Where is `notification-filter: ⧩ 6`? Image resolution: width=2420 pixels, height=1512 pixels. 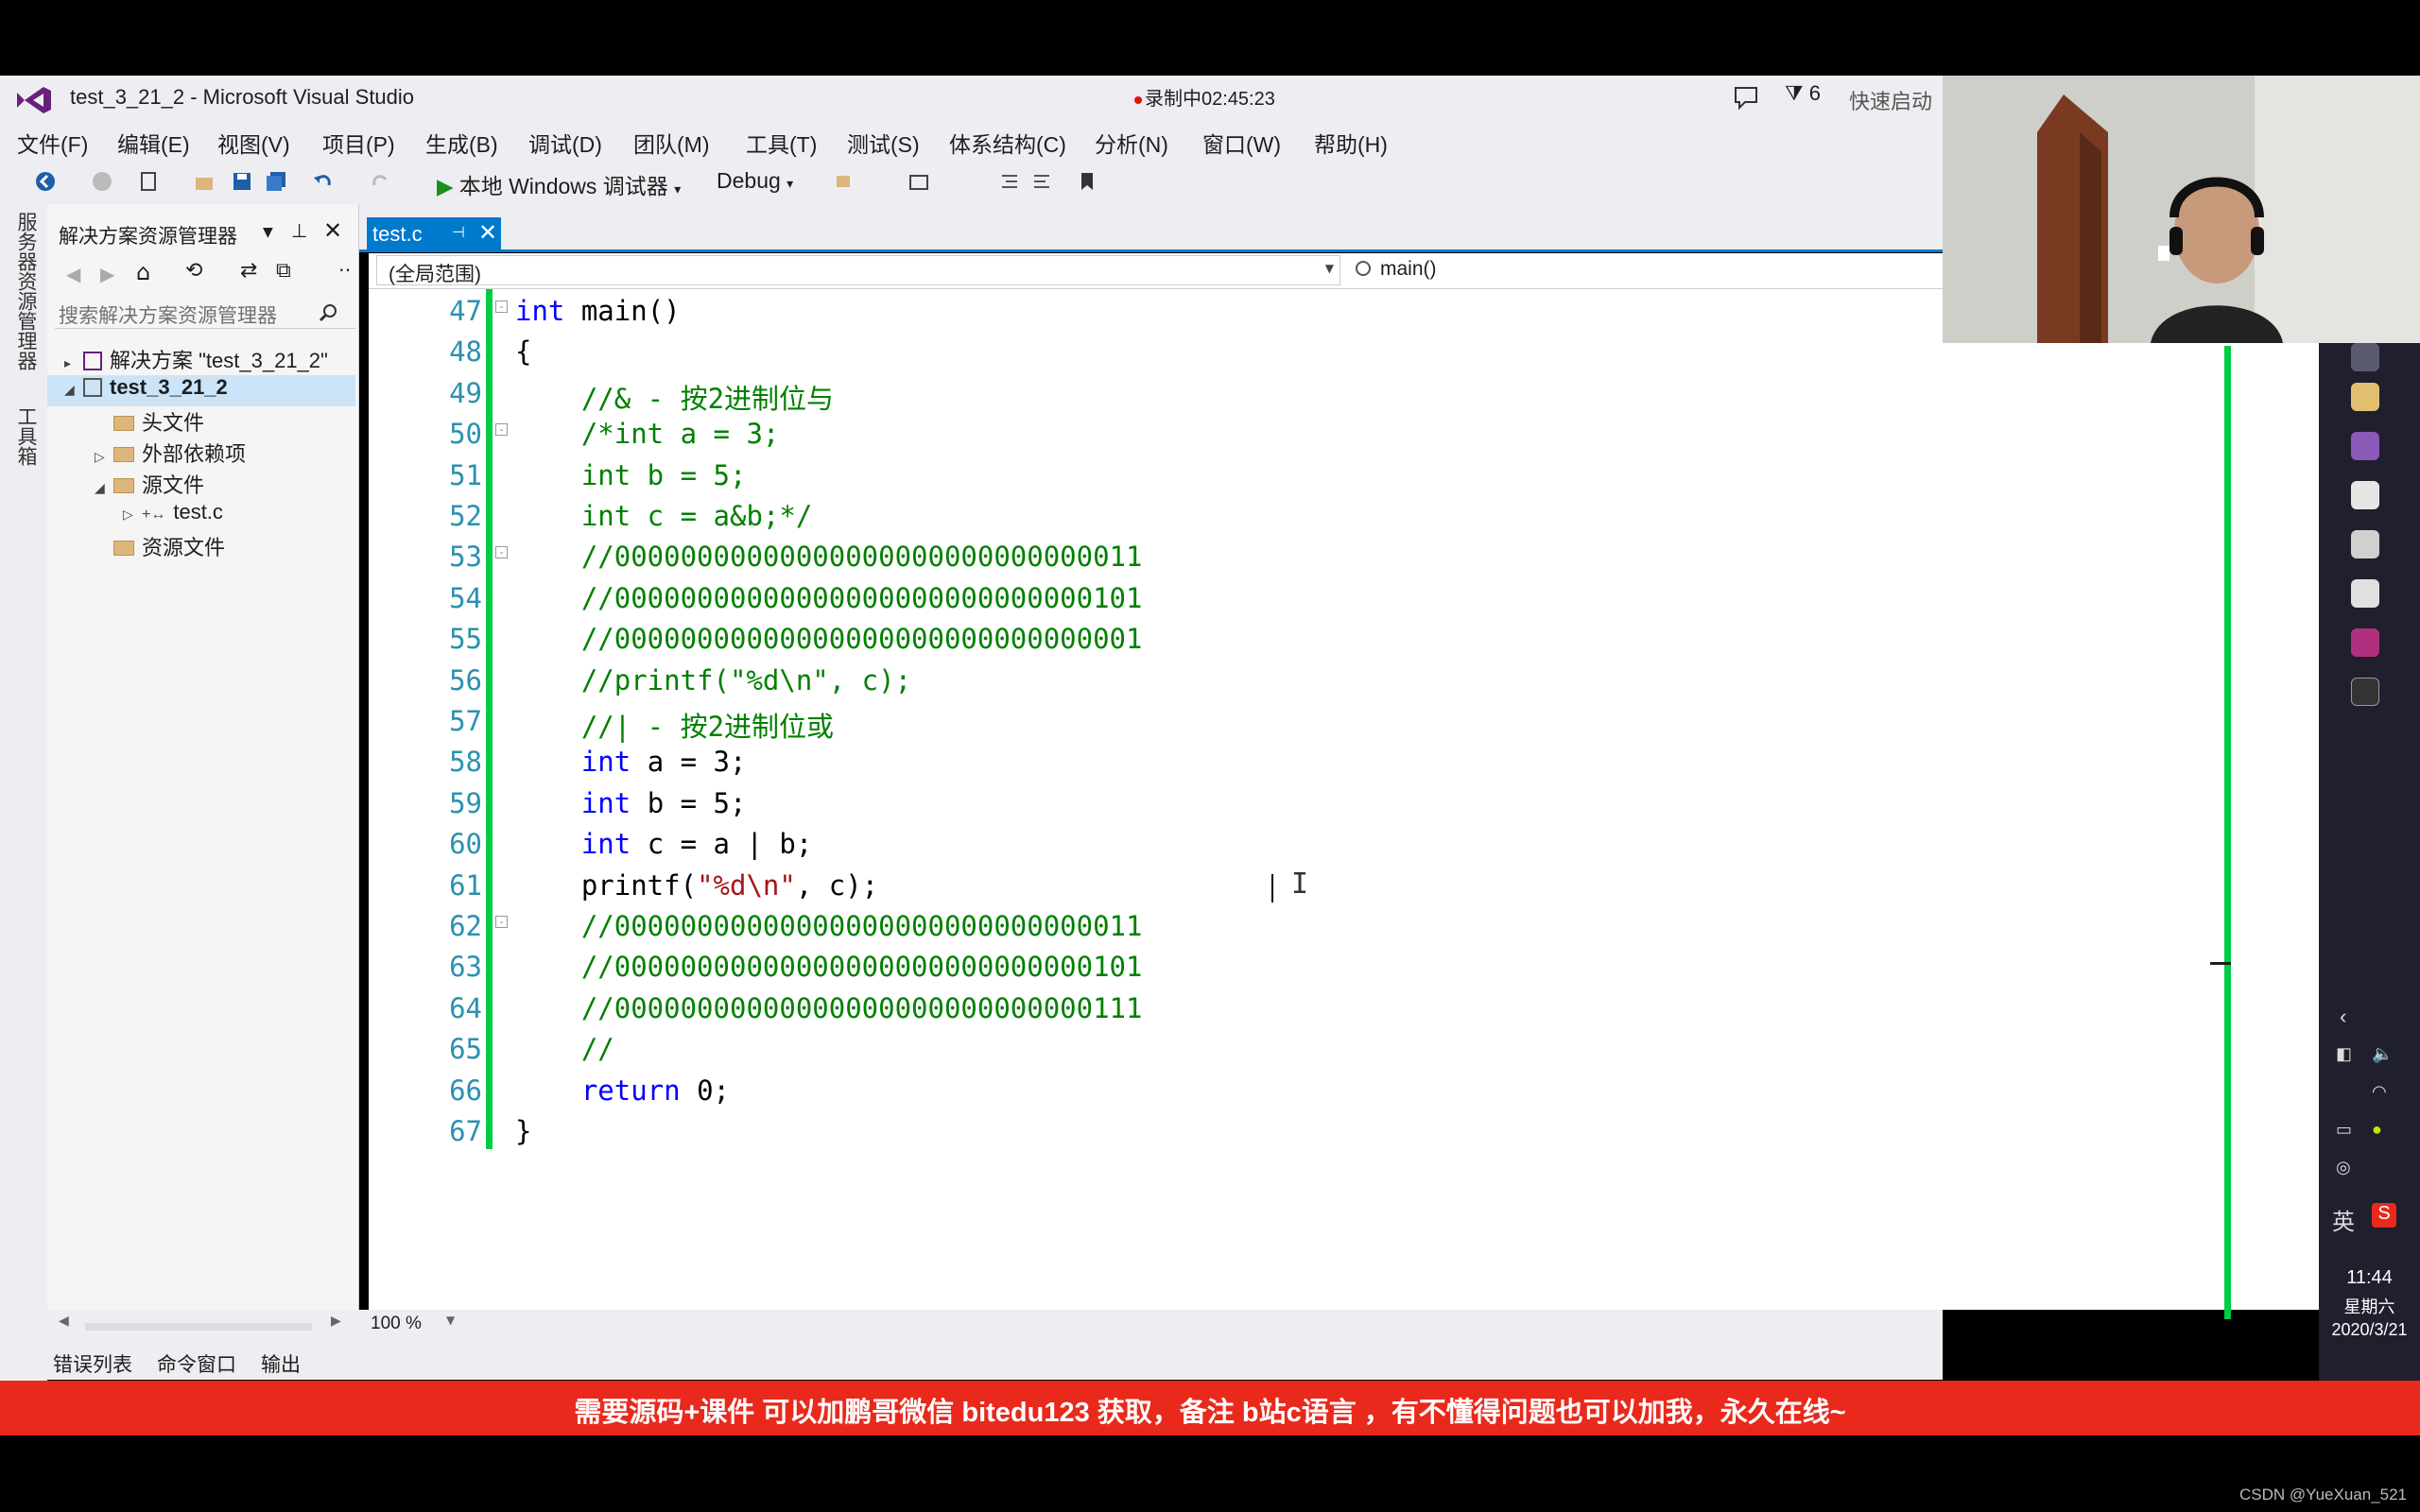 notification-filter: ⧩ 6 is located at coordinates (1803, 93).